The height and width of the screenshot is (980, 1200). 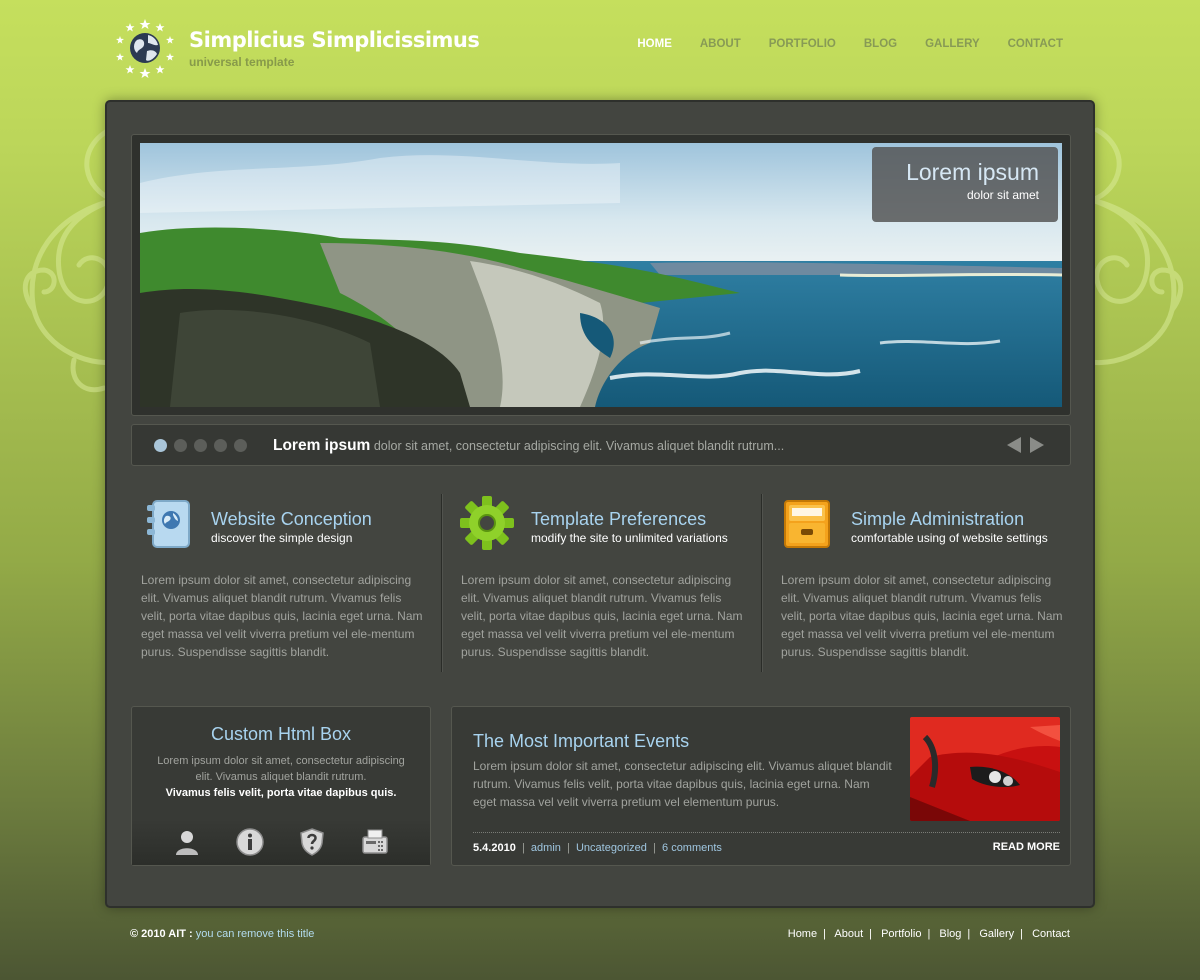 What do you see at coordinates (375, 842) in the screenshot?
I see `fax-icon` at bounding box center [375, 842].